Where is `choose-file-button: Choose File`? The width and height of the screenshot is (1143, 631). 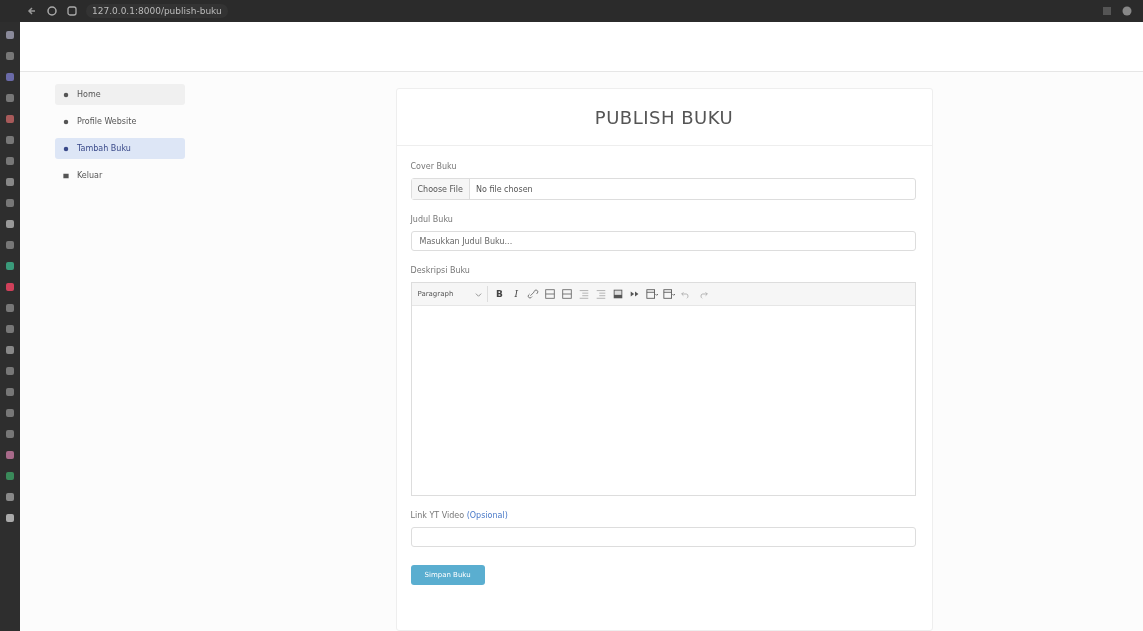
choose-file-button: Choose File is located at coordinates (440, 189).